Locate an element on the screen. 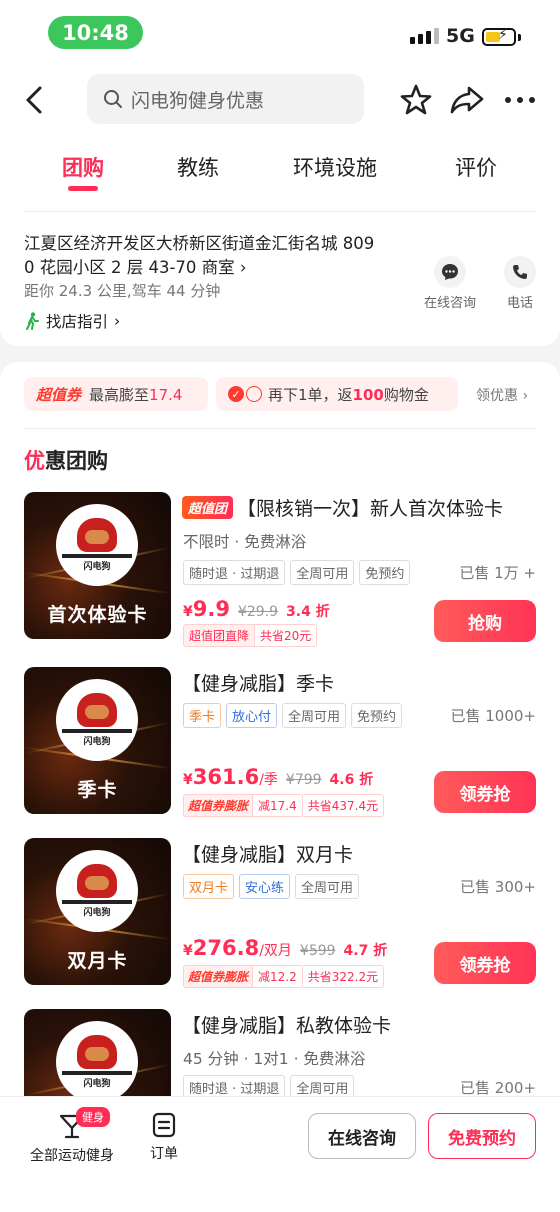 This screenshot has height=1212, width=560. sold-count: 已售 200+ is located at coordinates (498, 1088).